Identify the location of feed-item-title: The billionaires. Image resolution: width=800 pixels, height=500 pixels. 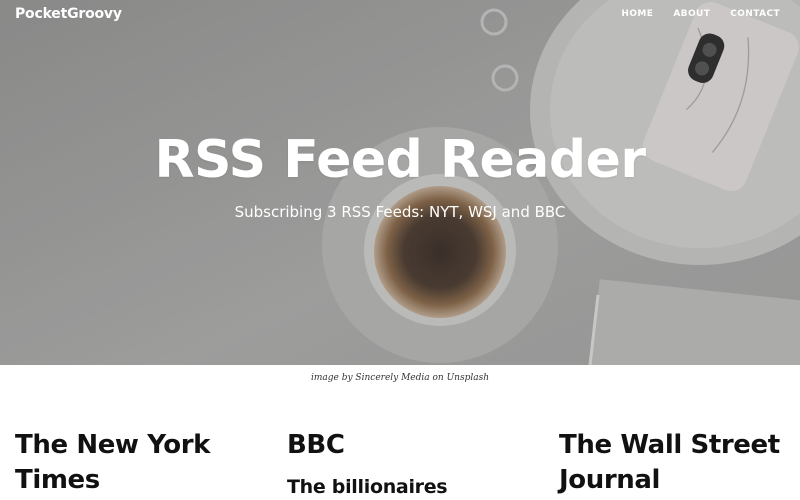
(402, 487).